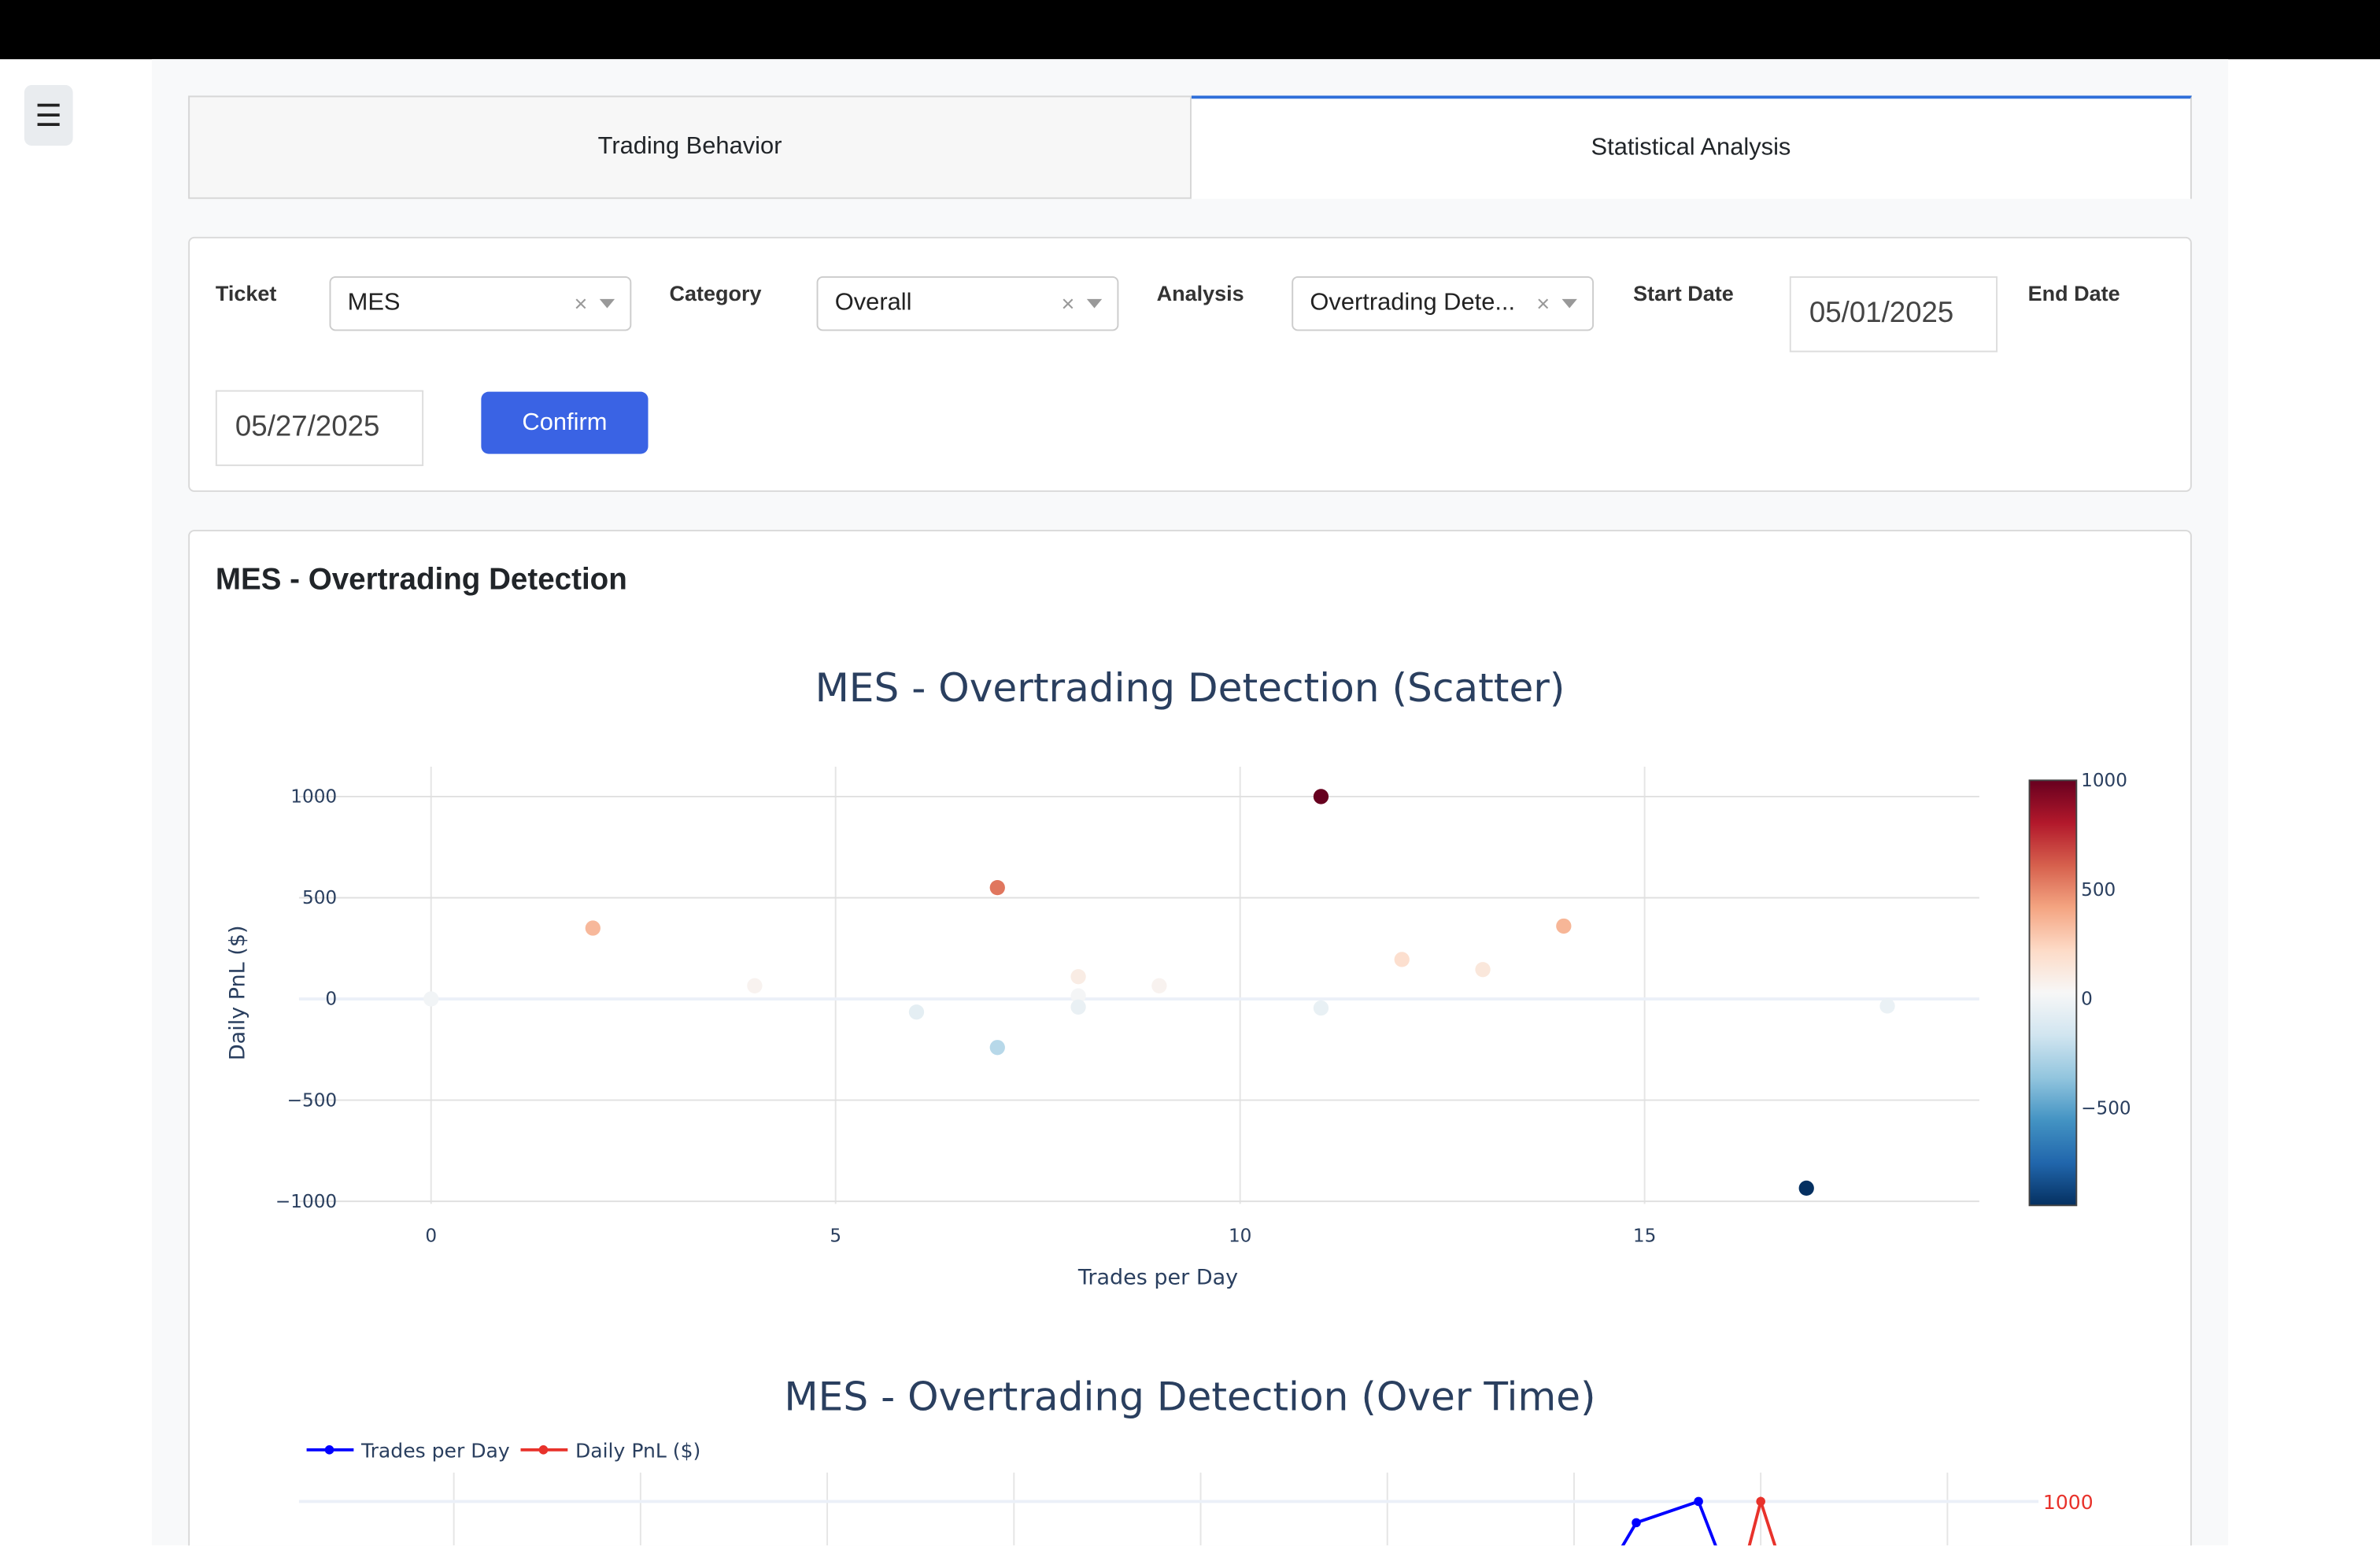  What do you see at coordinates (2098, 891) in the screenshot?
I see `colorbar-tick-label: 500` at bounding box center [2098, 891].